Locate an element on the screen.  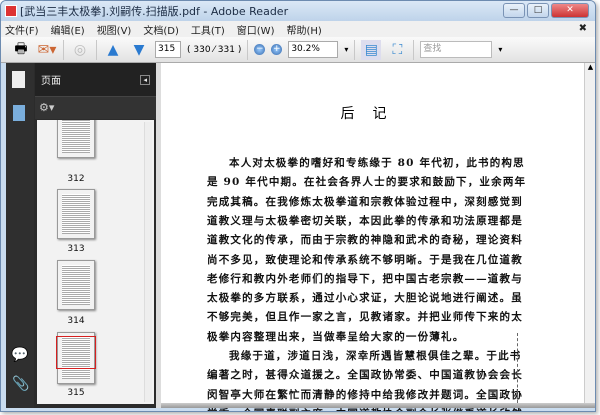
thumbnail-label: 314 is located at coordinates (76, 321).